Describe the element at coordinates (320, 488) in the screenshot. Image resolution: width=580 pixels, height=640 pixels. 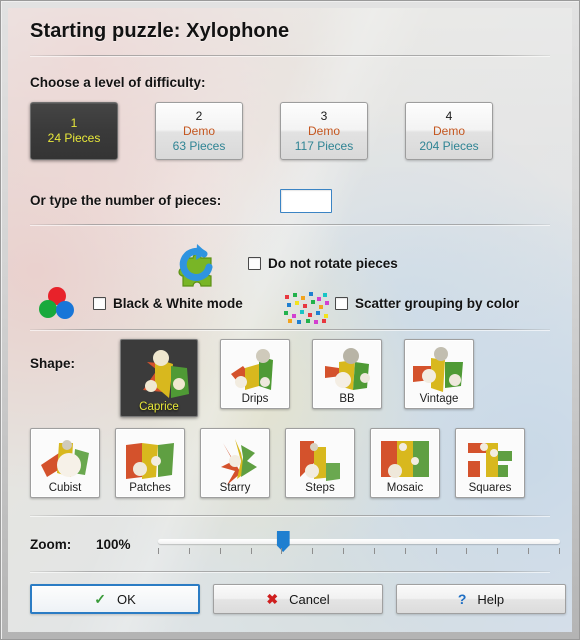
I see `shape-caption: Steps` at that location.